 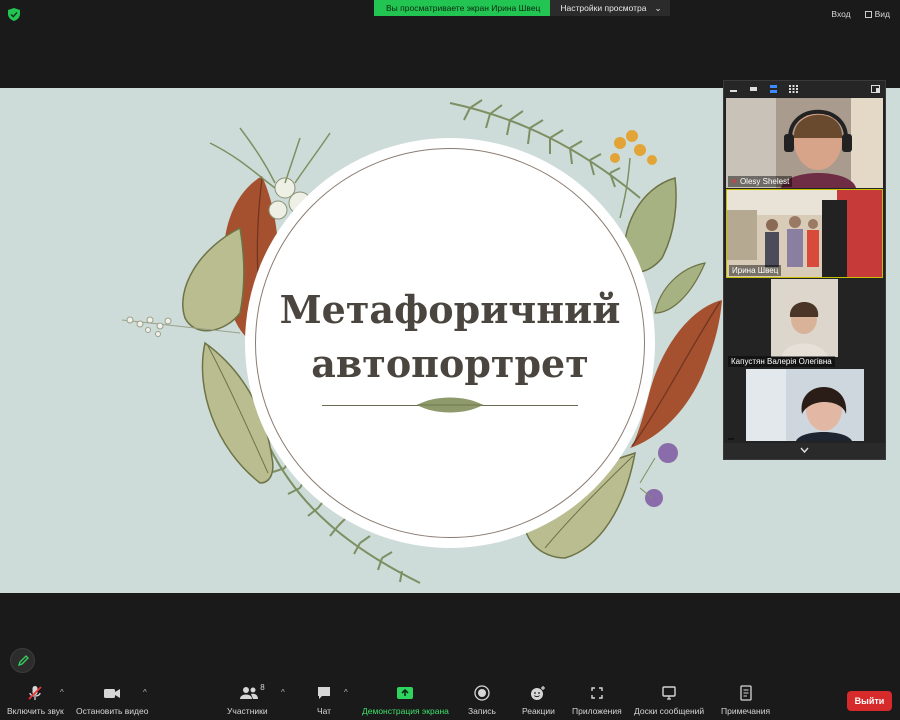 I want to click on video-tile-irina: Ирина Швец, so click(x=804, y=233).